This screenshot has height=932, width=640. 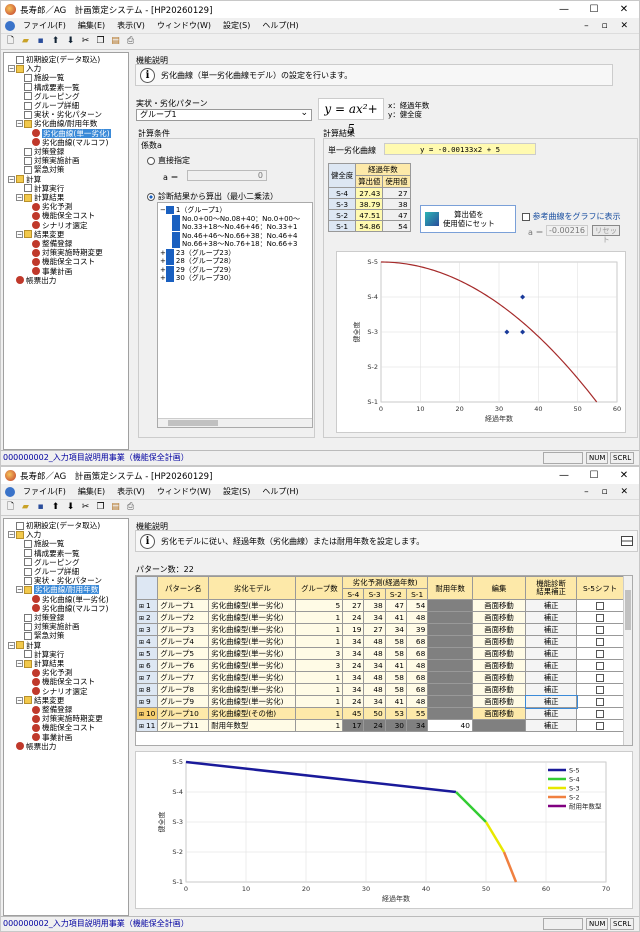 I want to click on group-checkbox, so click(x=169, y=278).